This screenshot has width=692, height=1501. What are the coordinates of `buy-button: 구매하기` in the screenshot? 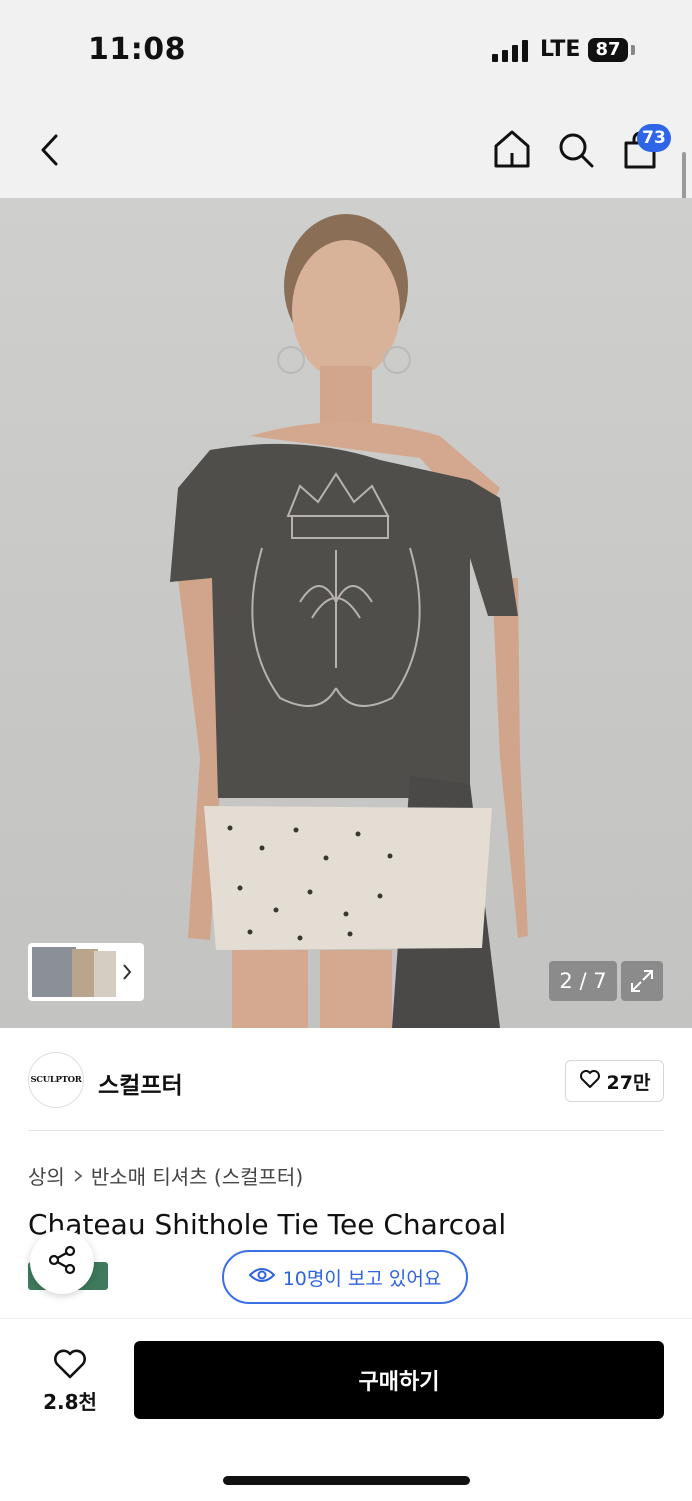 It's located at (399, 1380).